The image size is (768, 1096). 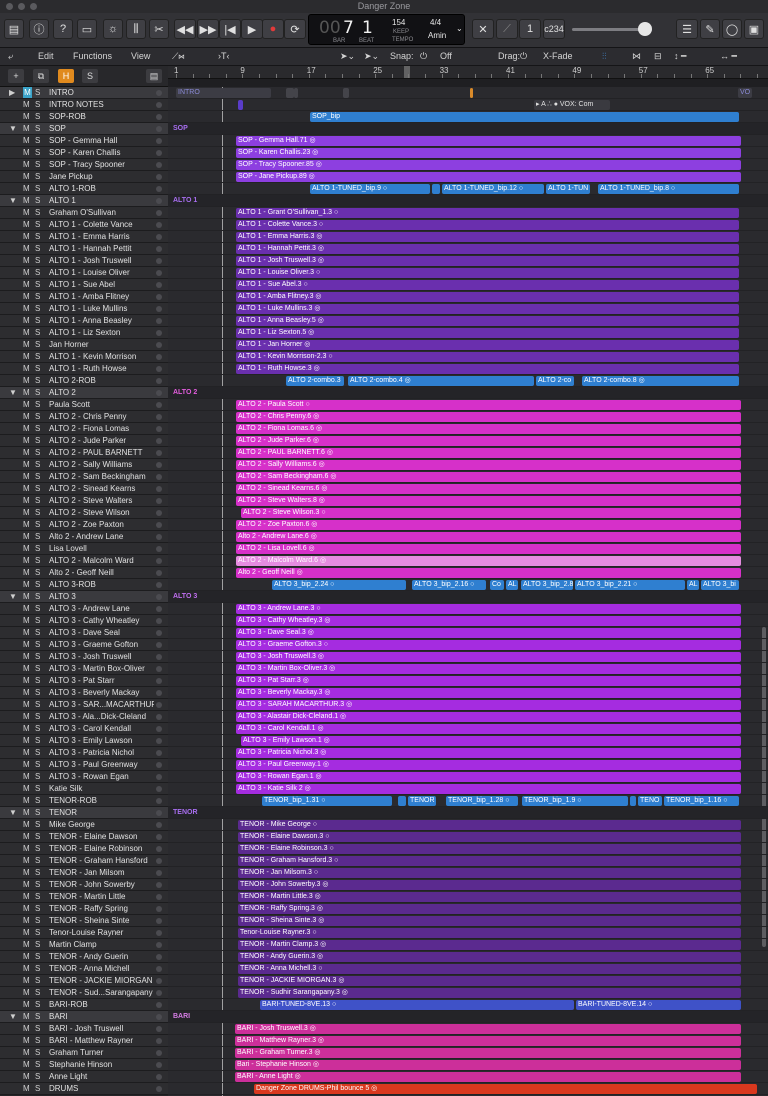 I want to click on track-header: M S ALTO 3 - Josh Truswell, so click(x=84, y=657).